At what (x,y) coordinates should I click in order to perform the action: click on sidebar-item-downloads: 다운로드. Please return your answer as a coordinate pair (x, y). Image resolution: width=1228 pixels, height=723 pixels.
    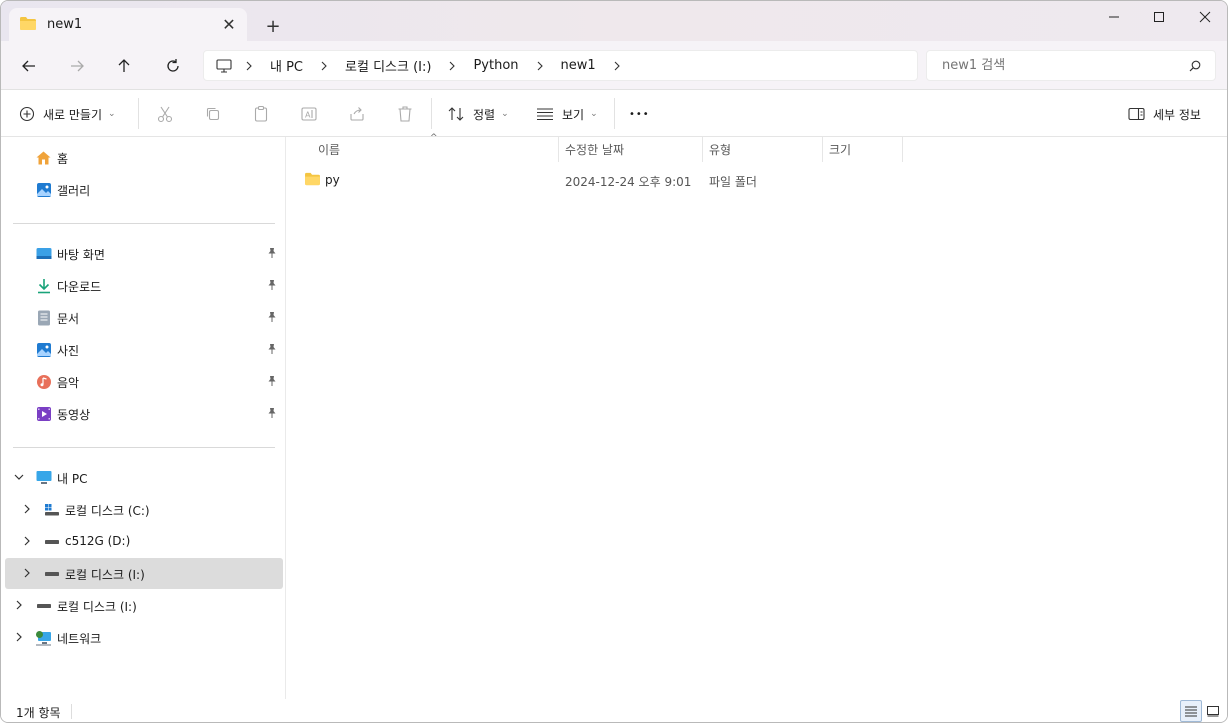
    Looking at the image, I should click on (142, 285).